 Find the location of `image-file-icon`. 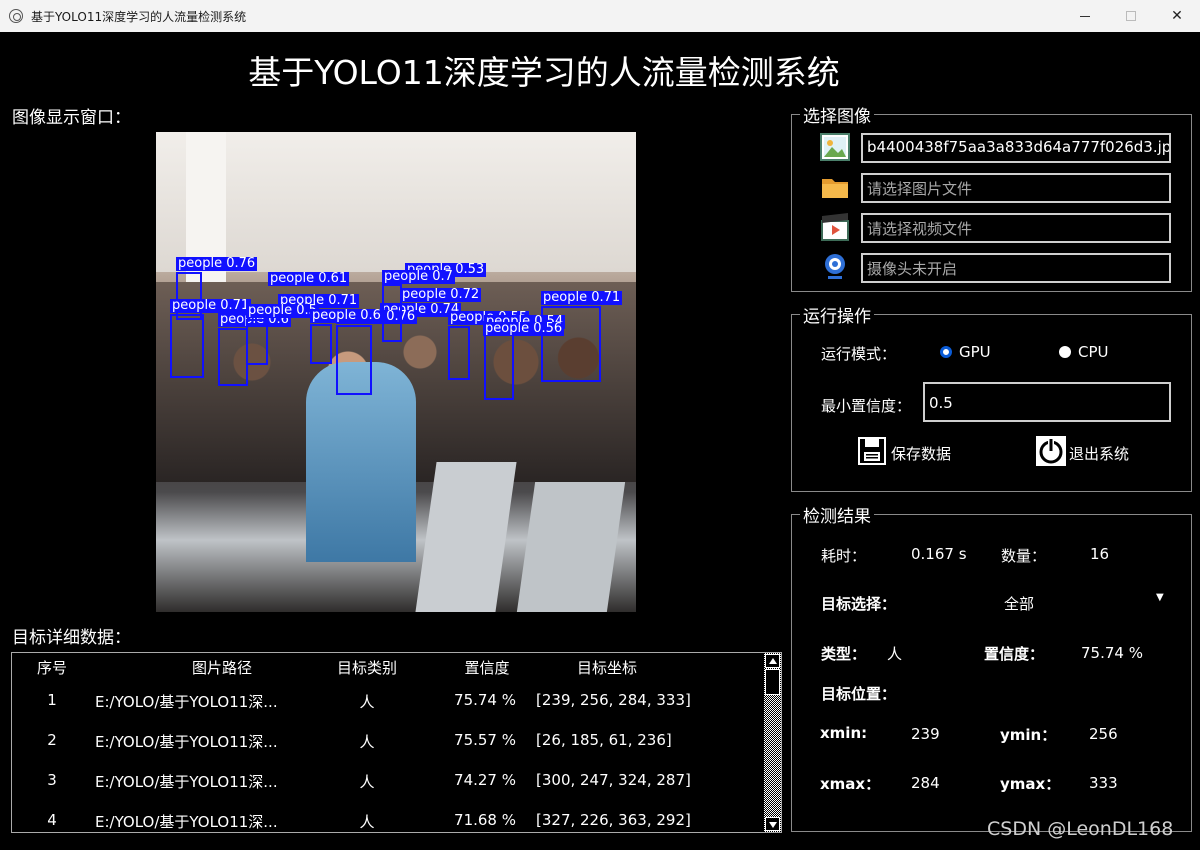

image-file-icon is located at coordinates (835, 147).